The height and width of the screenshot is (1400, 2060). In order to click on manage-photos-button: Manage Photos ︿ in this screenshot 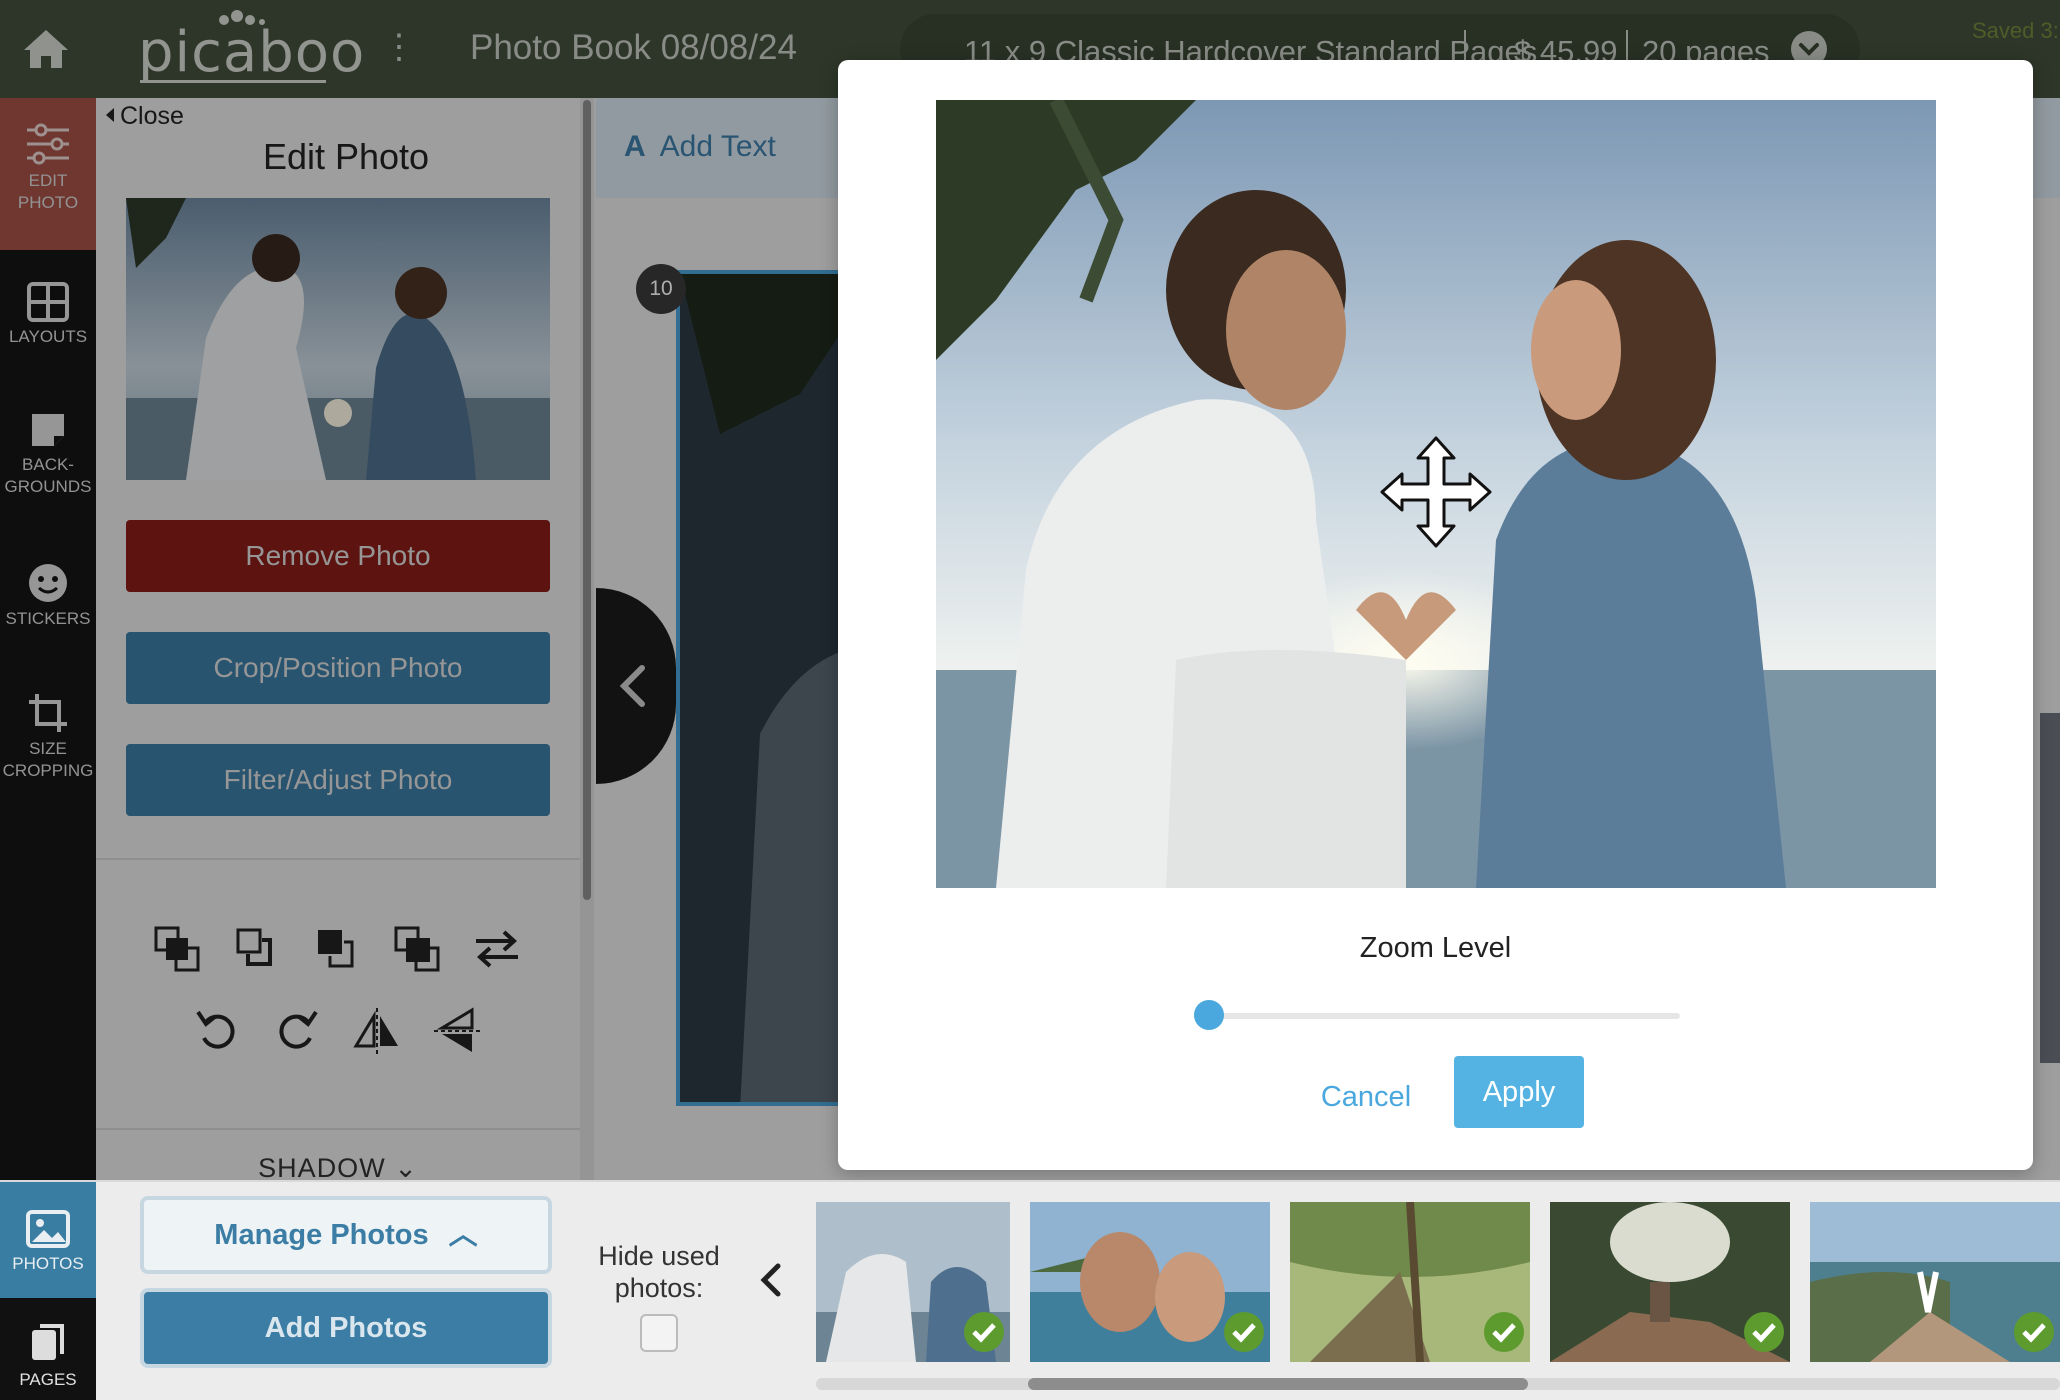, I will do `click(346, 1235)`.